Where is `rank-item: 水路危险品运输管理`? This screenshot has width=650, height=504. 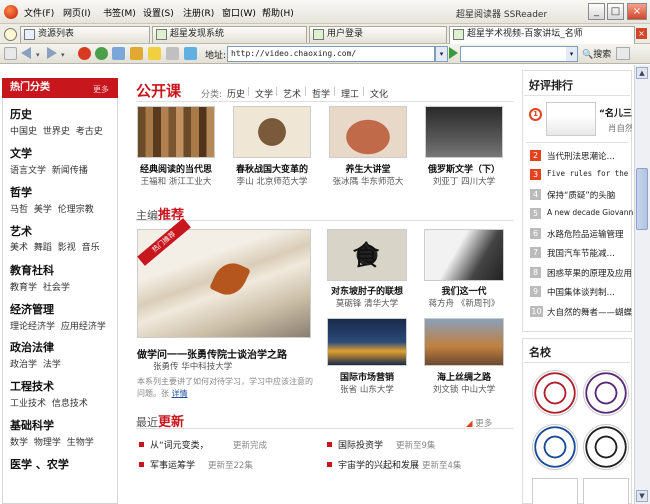 rank-item: 水路危险品运输管理 is located at coordinates (590, 234).